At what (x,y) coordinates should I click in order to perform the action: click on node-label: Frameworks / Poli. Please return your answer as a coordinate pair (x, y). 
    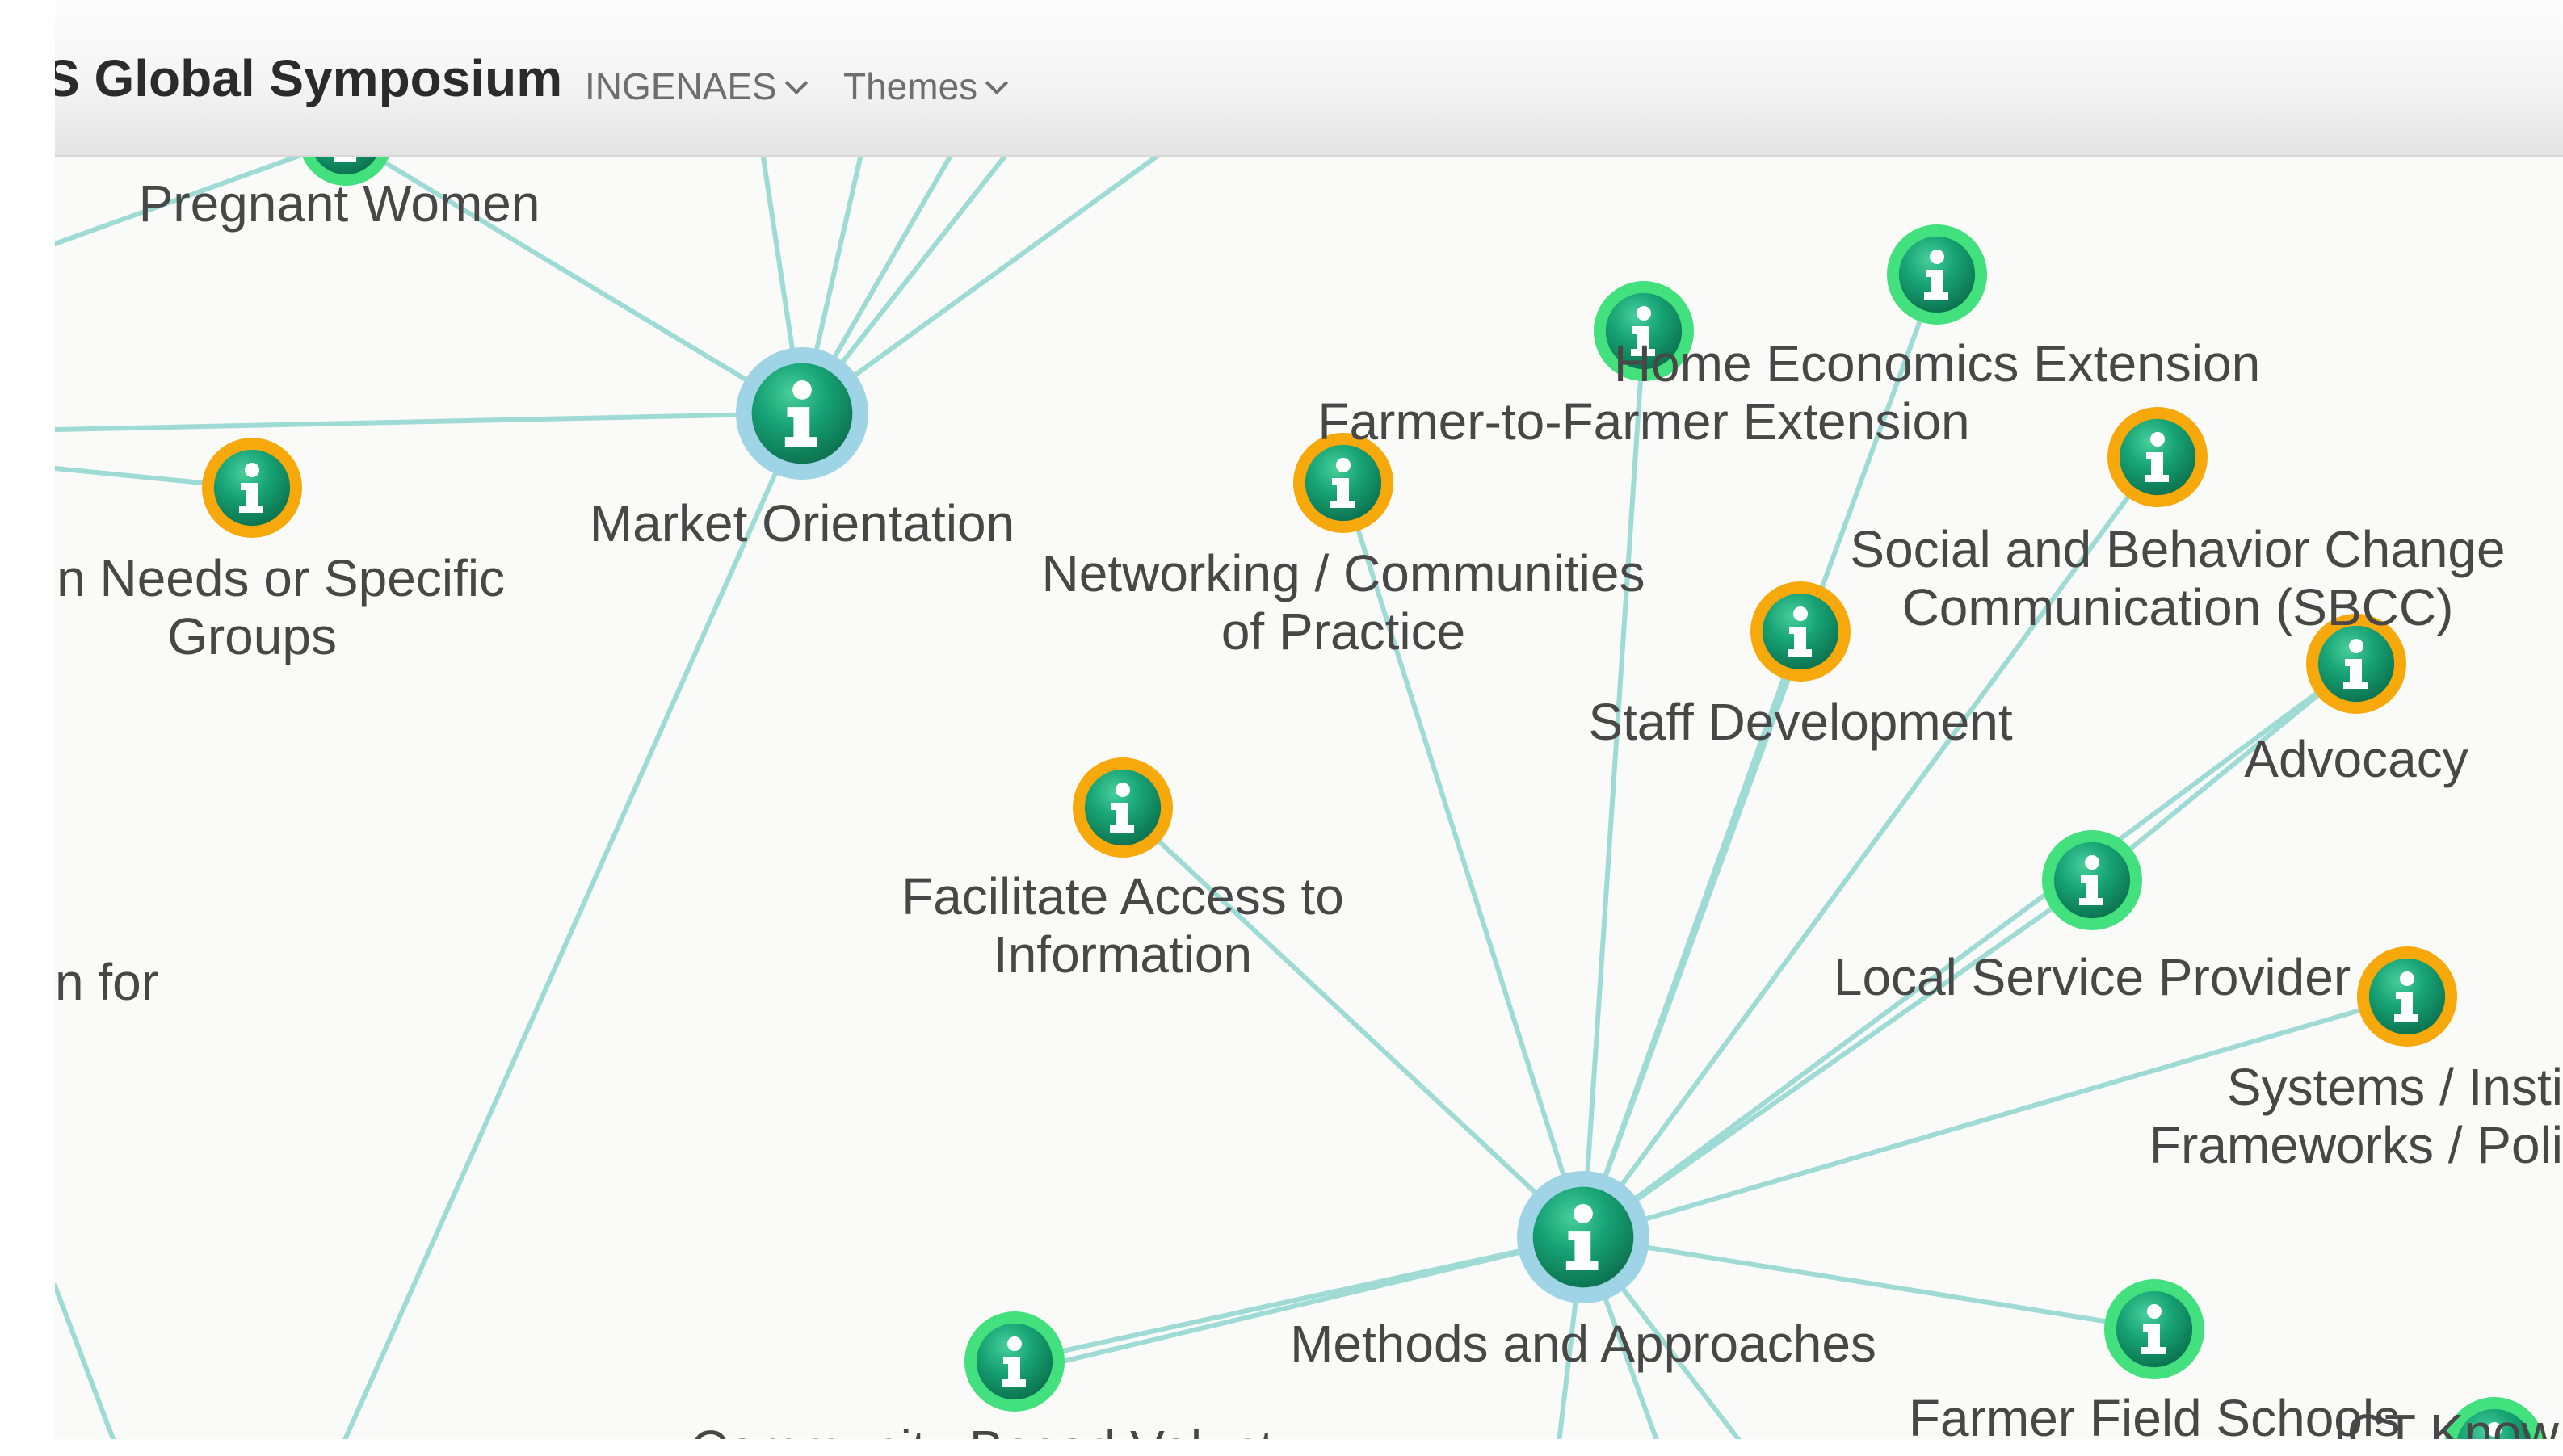
    Looking at the image, I should click on (2356, 1145).